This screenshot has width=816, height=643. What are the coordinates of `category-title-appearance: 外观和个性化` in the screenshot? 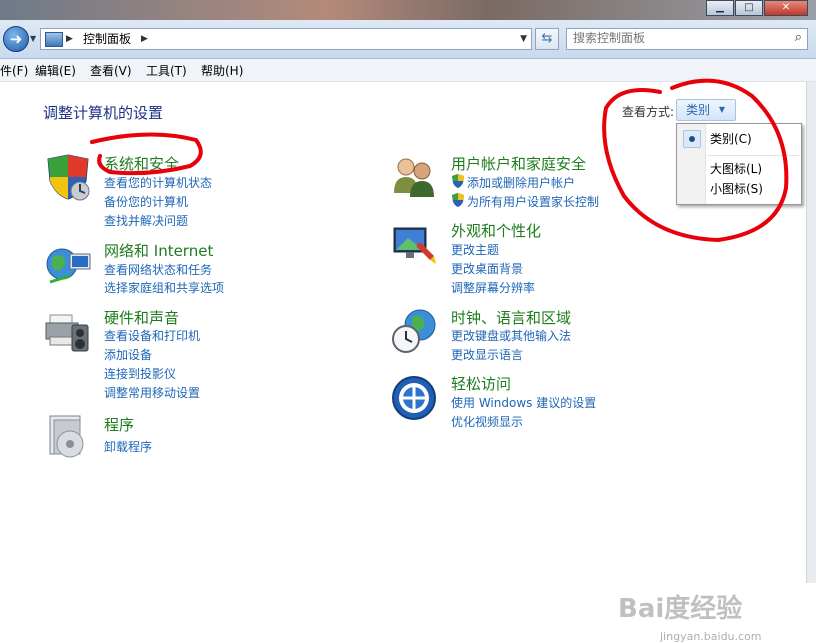 It's located at (496, 230).